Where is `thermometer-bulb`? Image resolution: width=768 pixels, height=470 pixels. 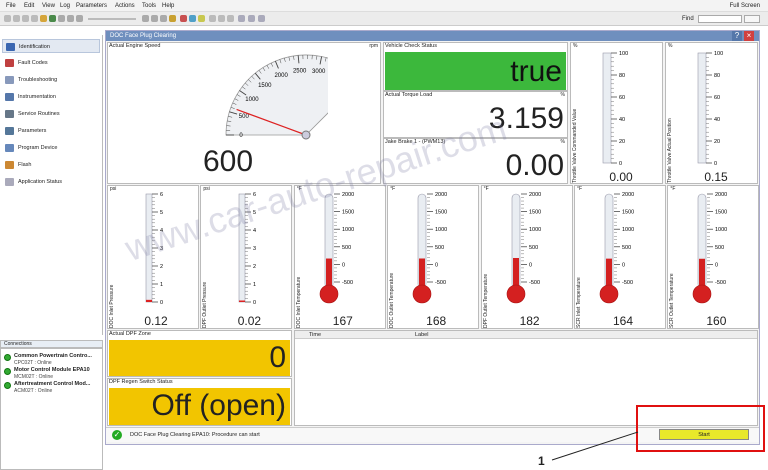
thermometer-bulb is located at coordinates (422, 294).